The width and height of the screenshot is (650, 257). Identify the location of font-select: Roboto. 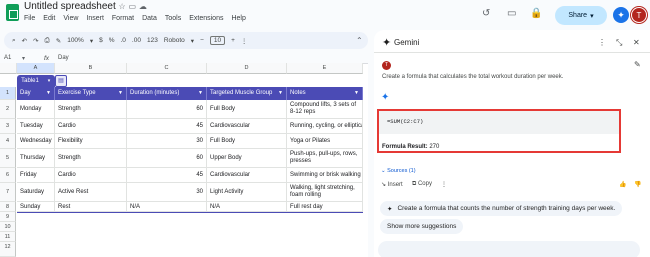
(174, 40).